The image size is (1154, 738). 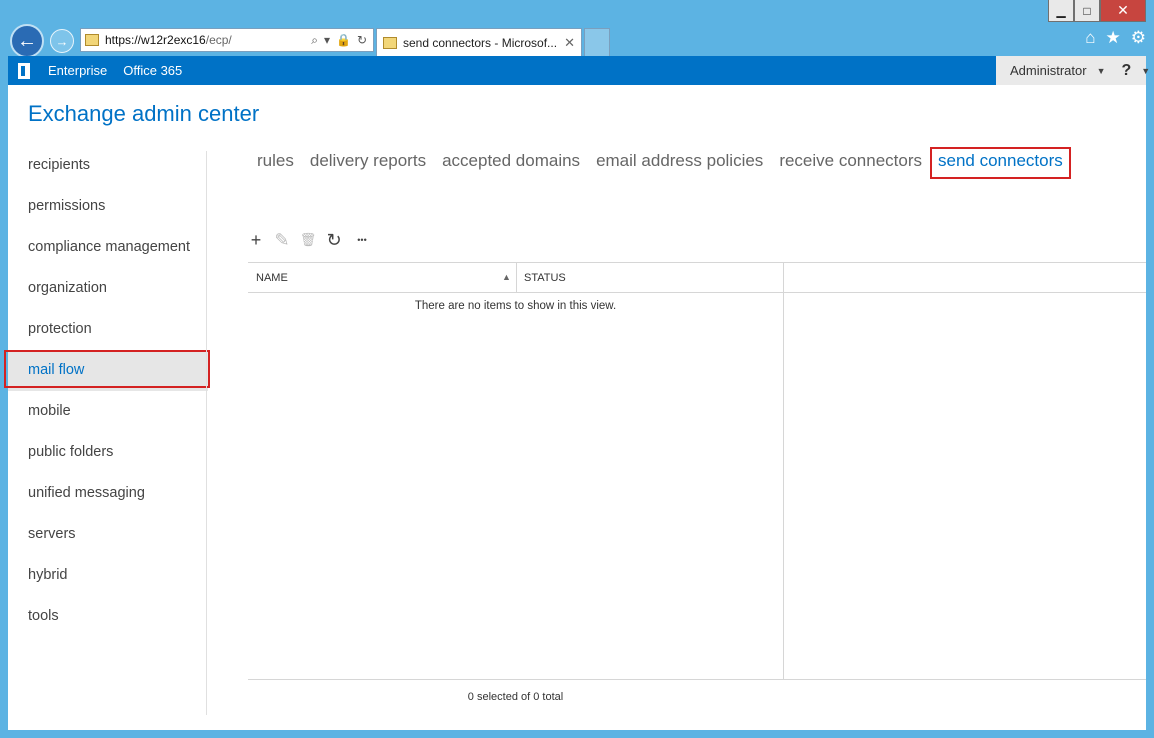 I want to click on settings-gear-icon: ⚙, so click(x=1138, y=38).